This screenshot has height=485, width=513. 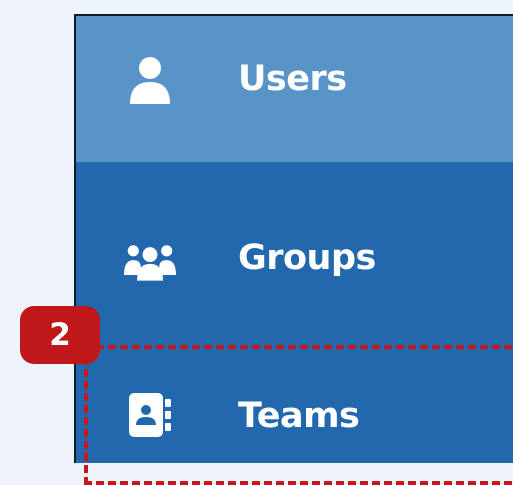 I want to click on step-badge: 2, so click(x=60, y=335).